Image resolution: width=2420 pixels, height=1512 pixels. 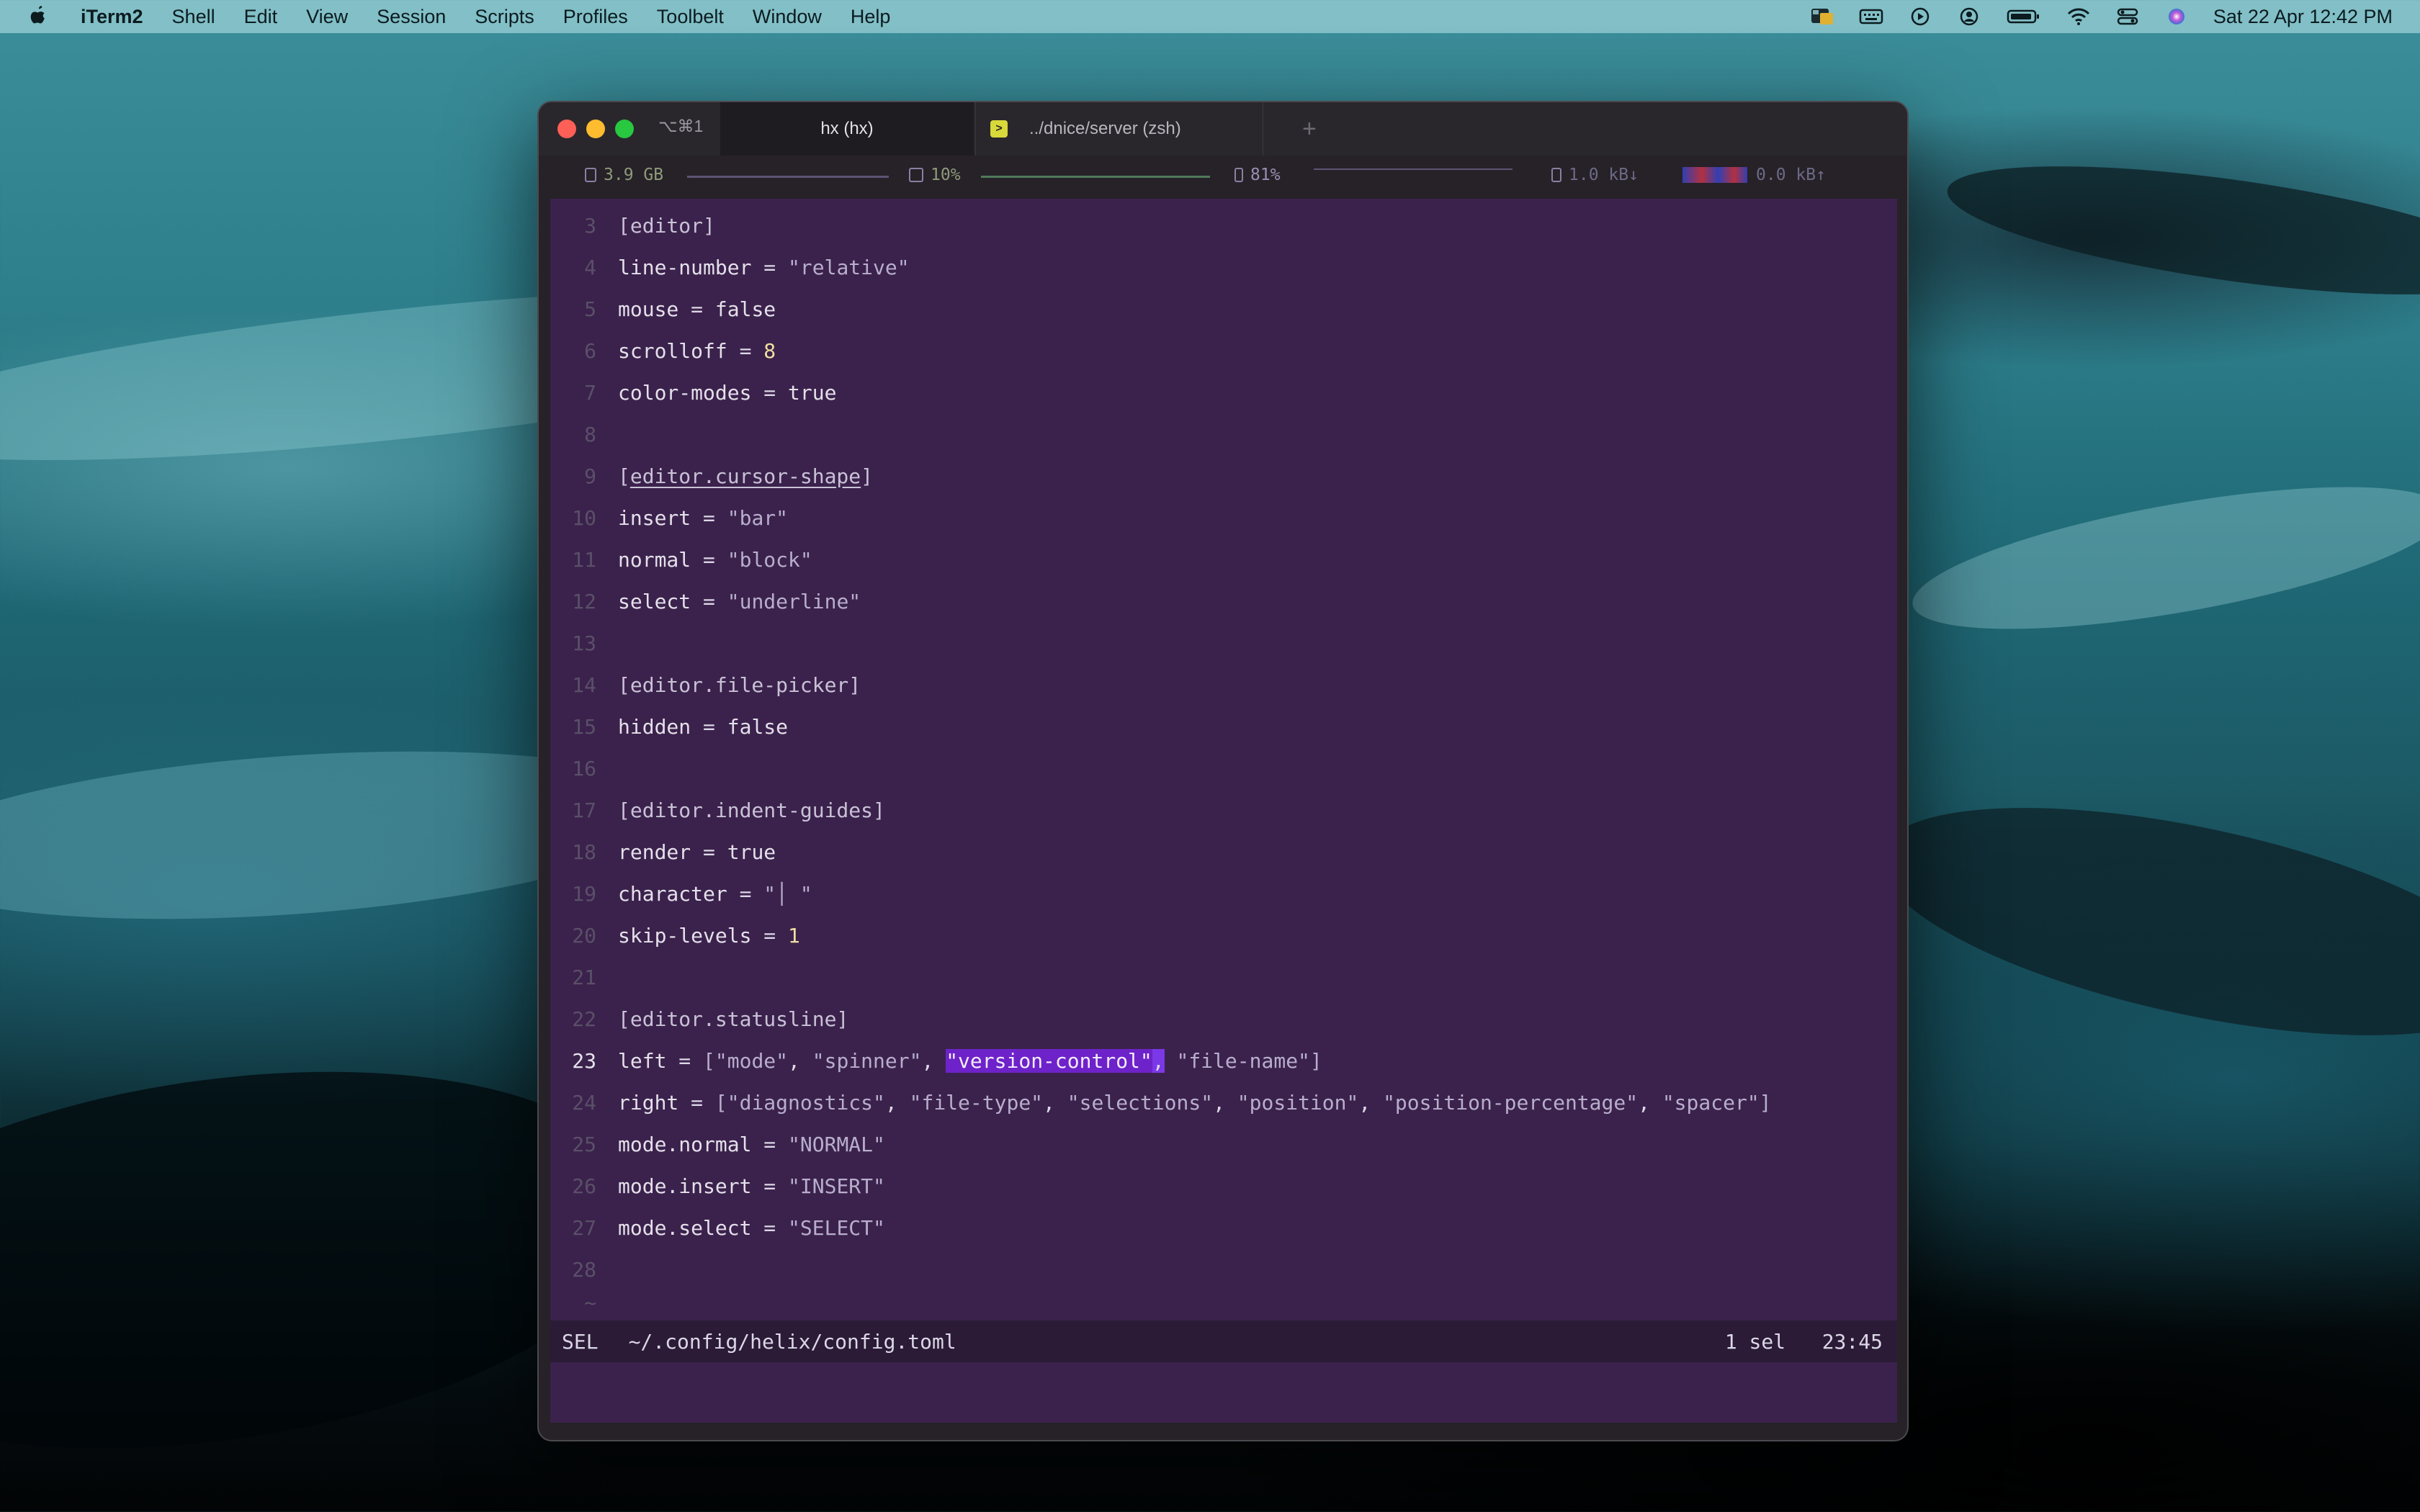 What do you see at coordinates (715, 559) in the screenshot?
I see `line-text: normal = "block"` at bounding box center [715, 559].